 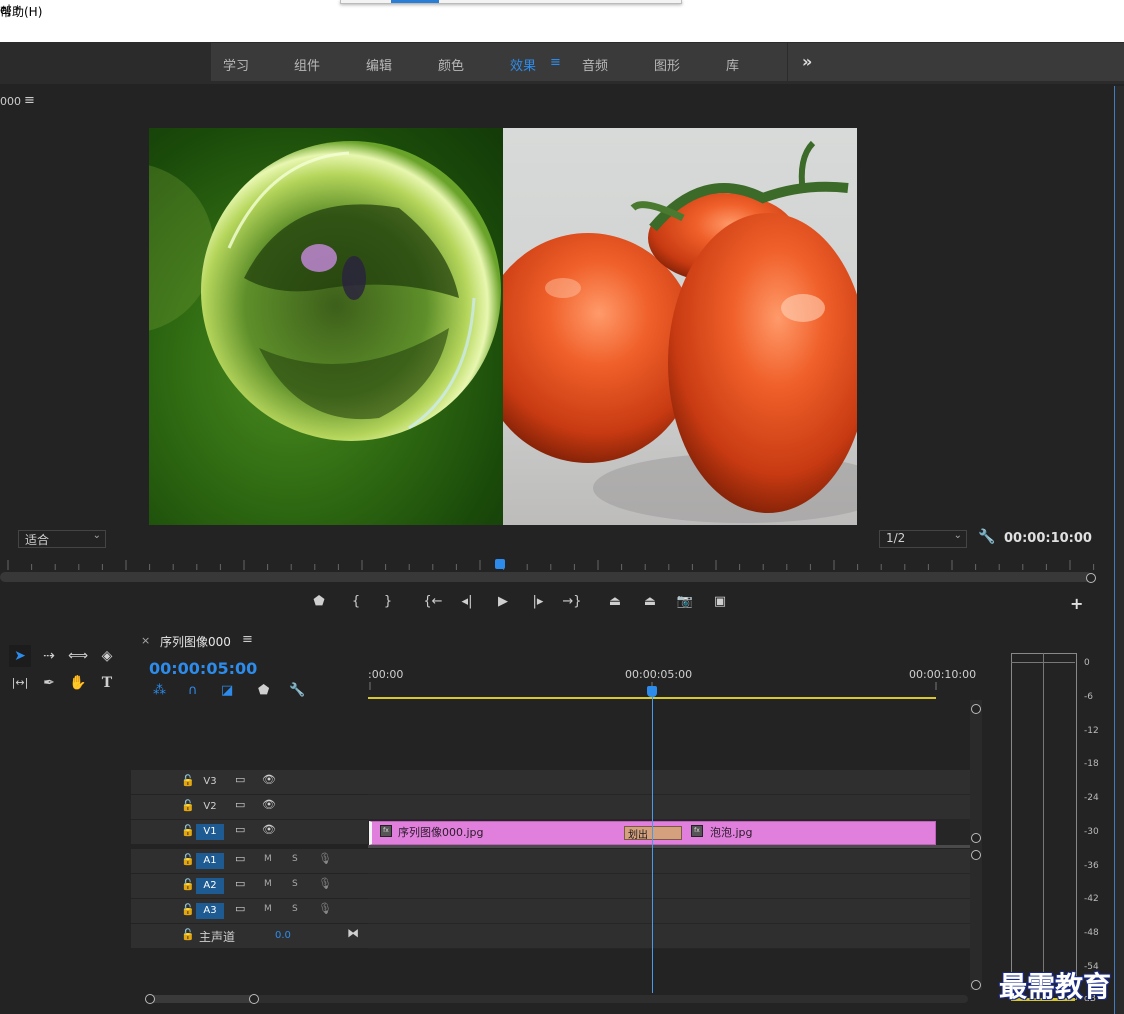 I want to click on linked-selection-icon: ◪, so click(x=227, y=690).